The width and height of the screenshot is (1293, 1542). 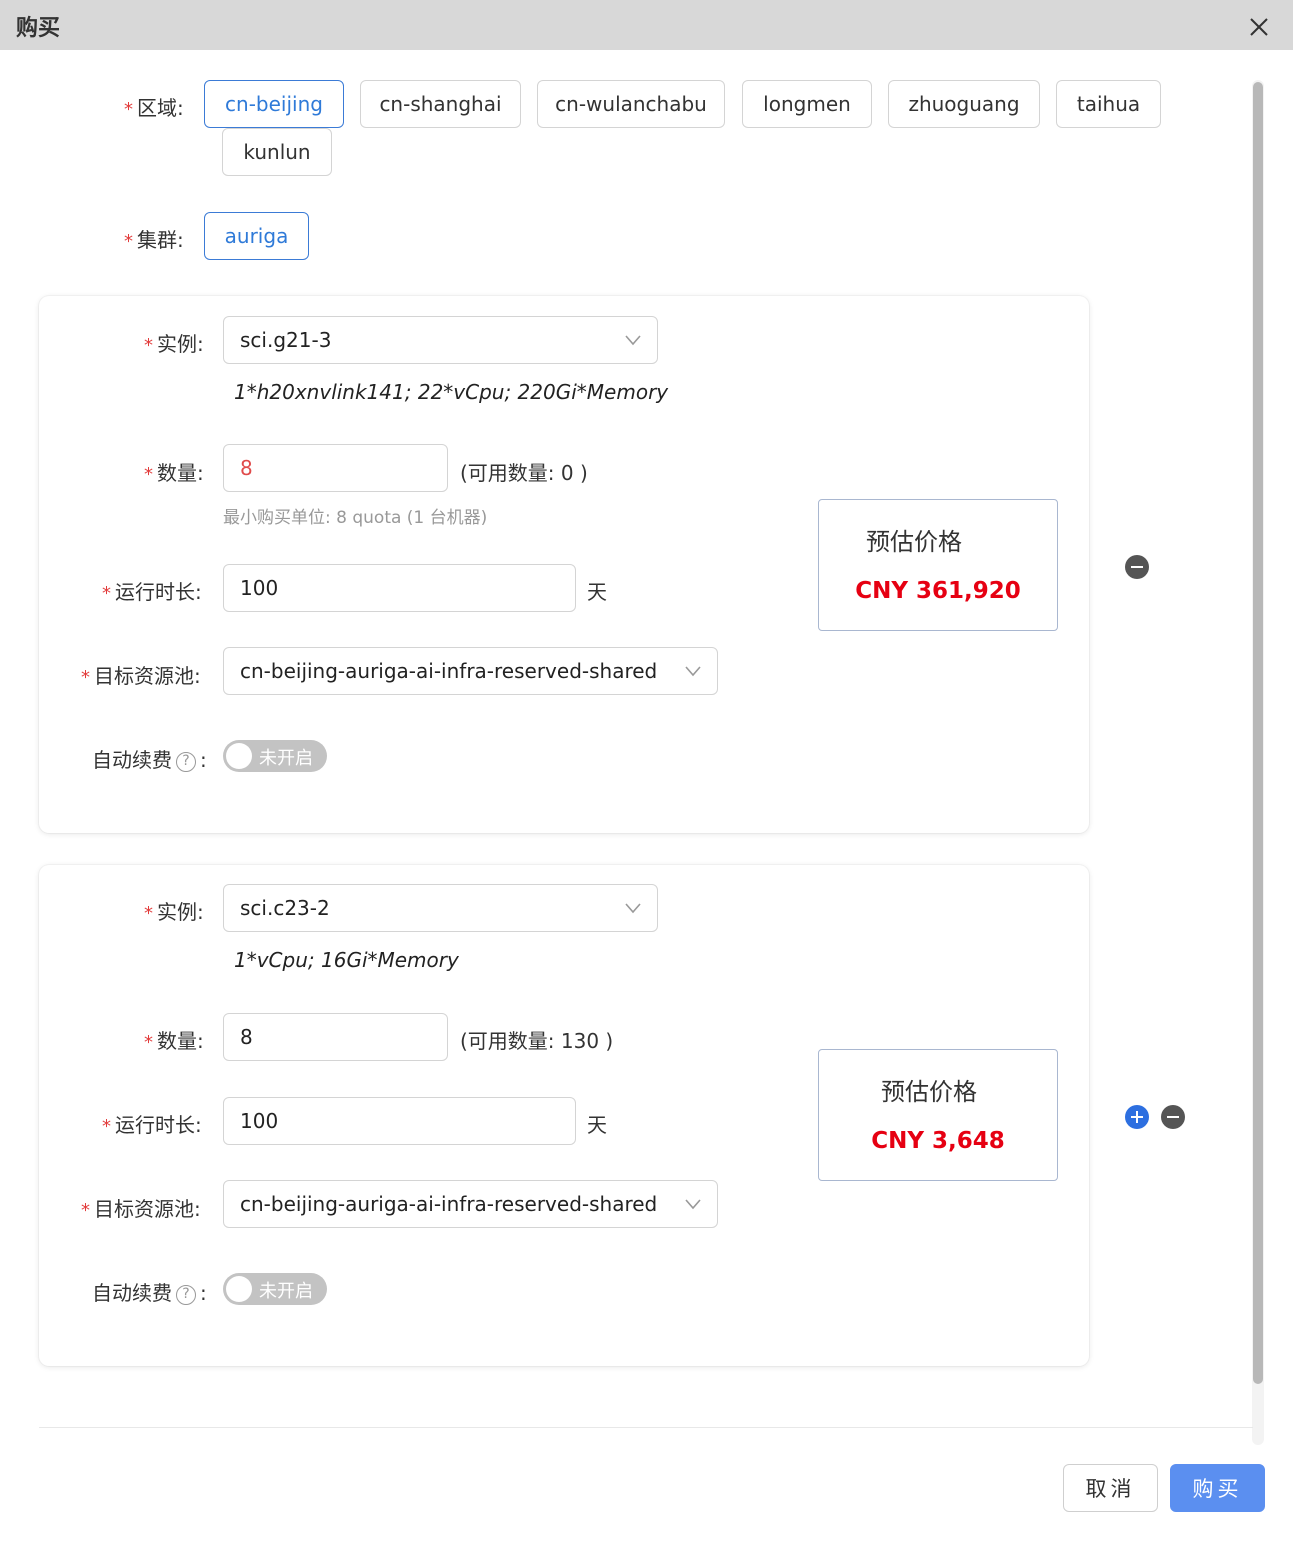 I want to click on available-quantity: (可用数量: 130 ), so click(x=537, y=1041).